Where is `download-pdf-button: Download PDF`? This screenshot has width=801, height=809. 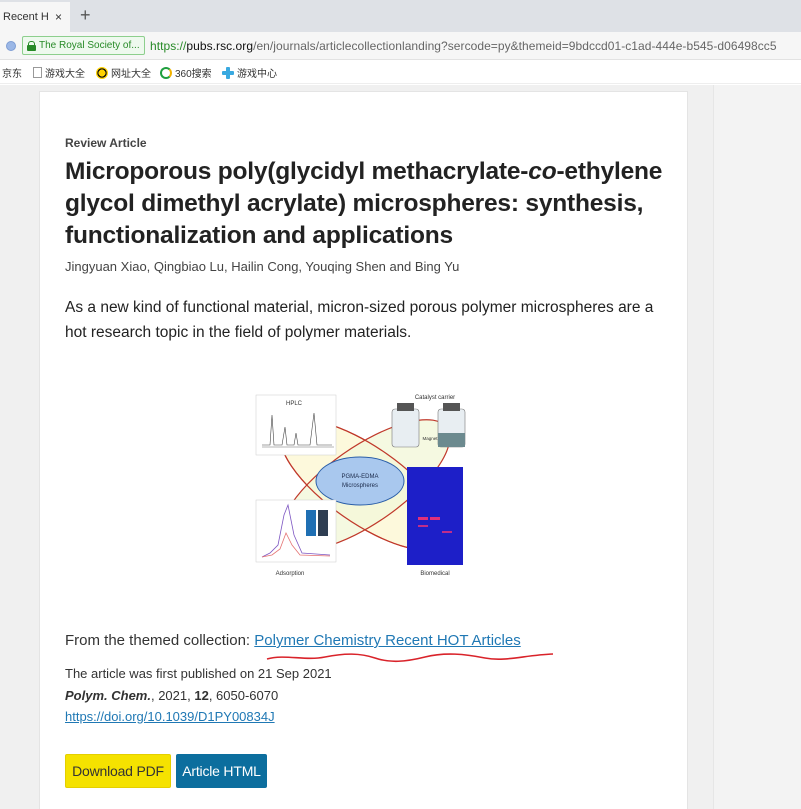 download-pdf-button: Download PDF is located at coordinates (118, 771).